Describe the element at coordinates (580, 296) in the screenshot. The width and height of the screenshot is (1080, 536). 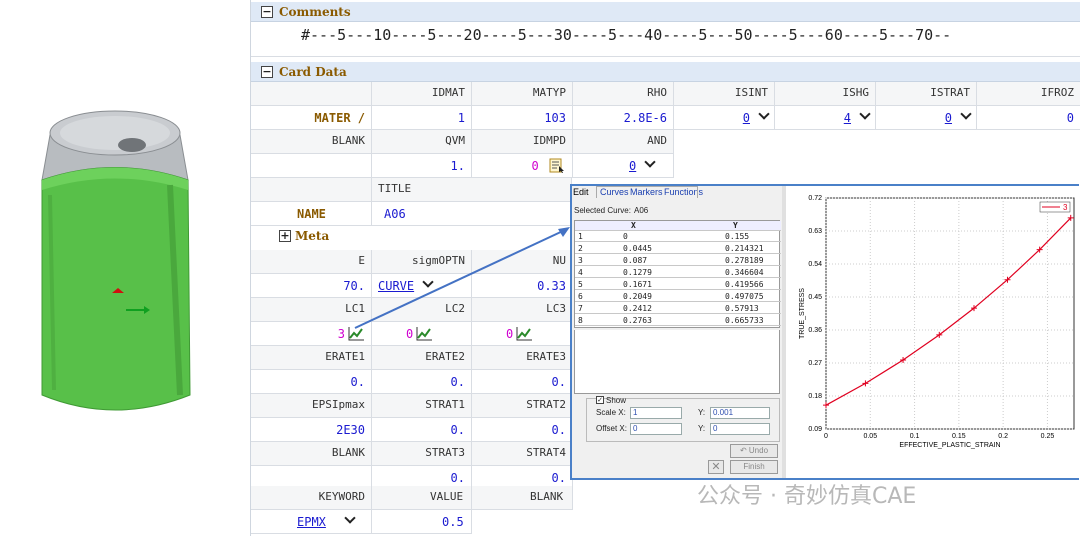
I see `row-index: 6` at that location.